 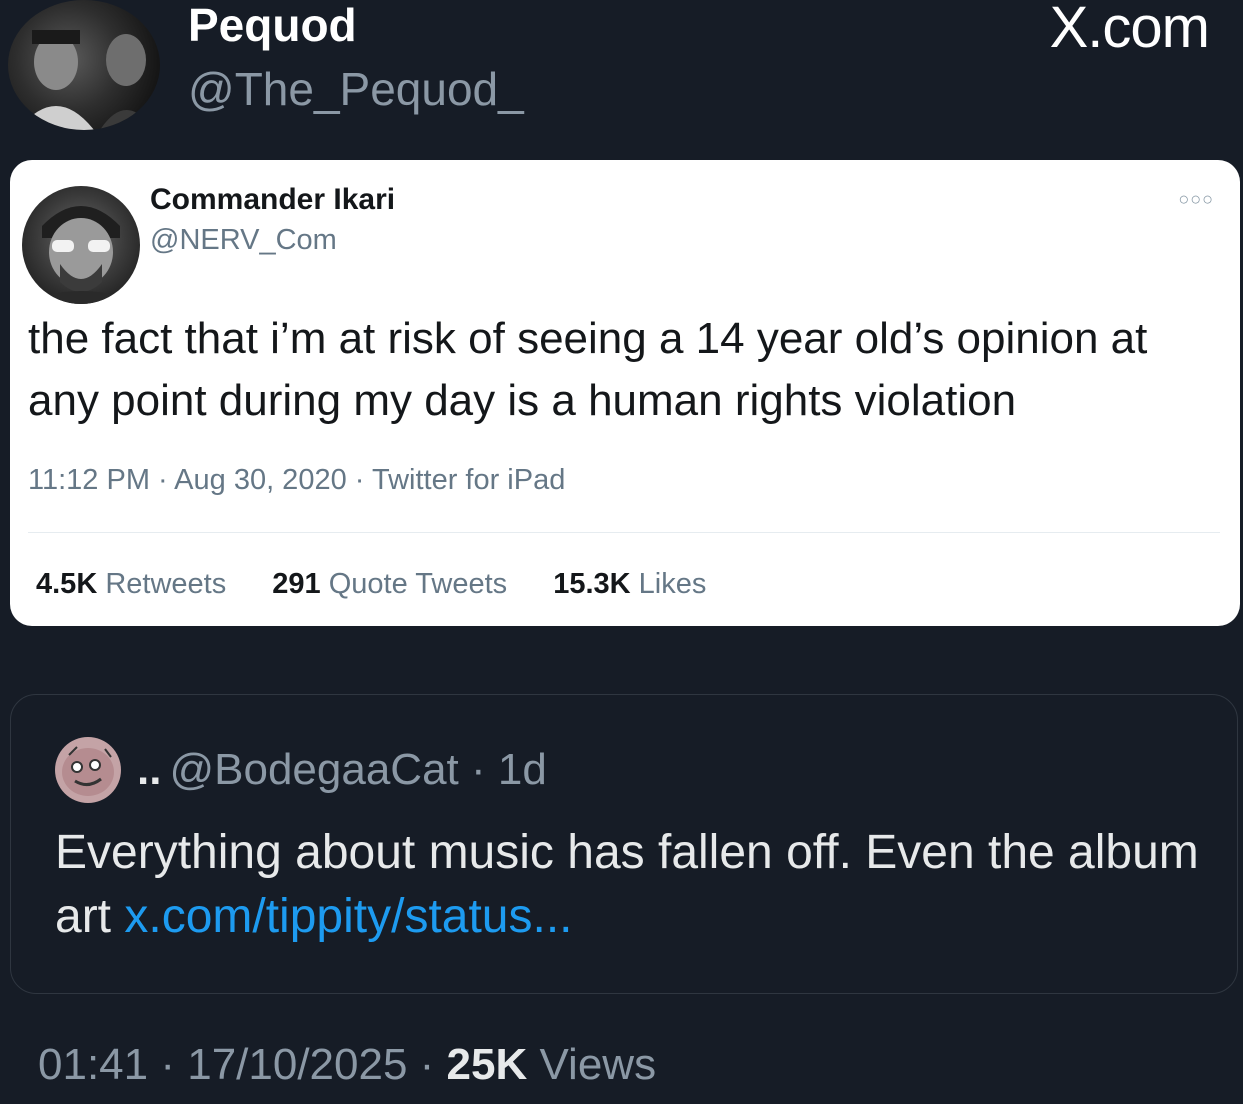 What do you see at coordinates (468, 480) in the screenshot?
I see `embedded-tweet-client: Twitter for iPad` at bounding box center [468, 480].